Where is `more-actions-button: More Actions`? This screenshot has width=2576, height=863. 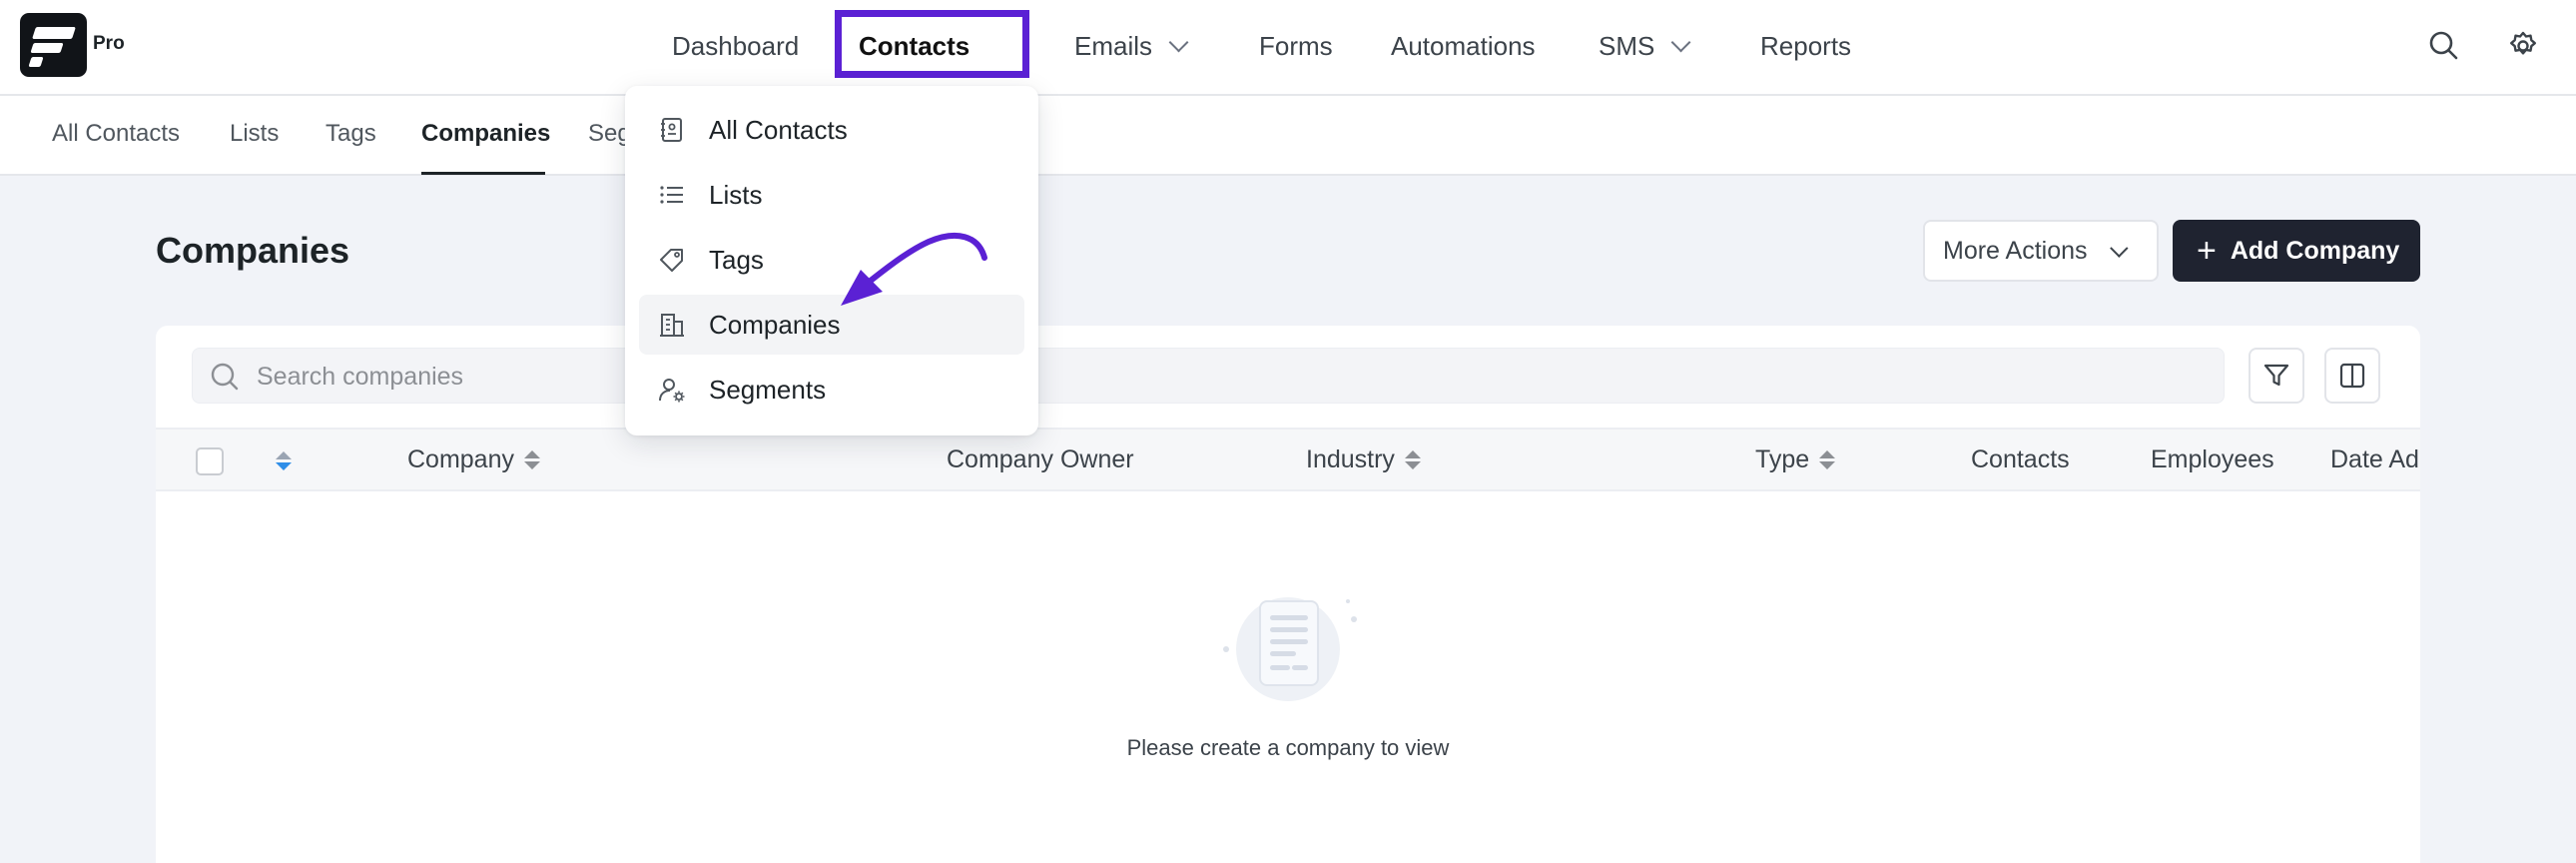
more-actions-button: More Actions is located at coordinates (2041, 251).